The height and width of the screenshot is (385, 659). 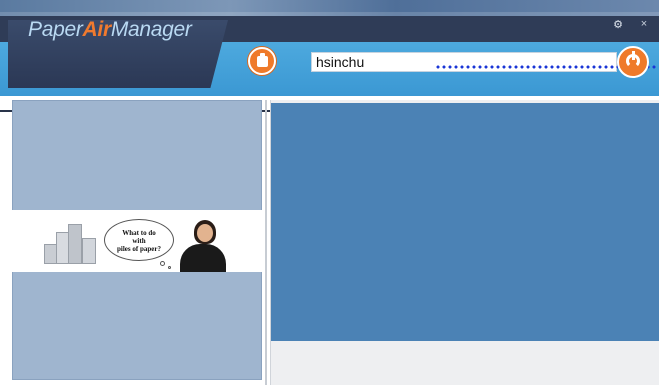 What do you see at coordinates (139, 249) in the screenshot?
I see `bubble-line-3: piles of paper?` at bounding box center [139, 249].